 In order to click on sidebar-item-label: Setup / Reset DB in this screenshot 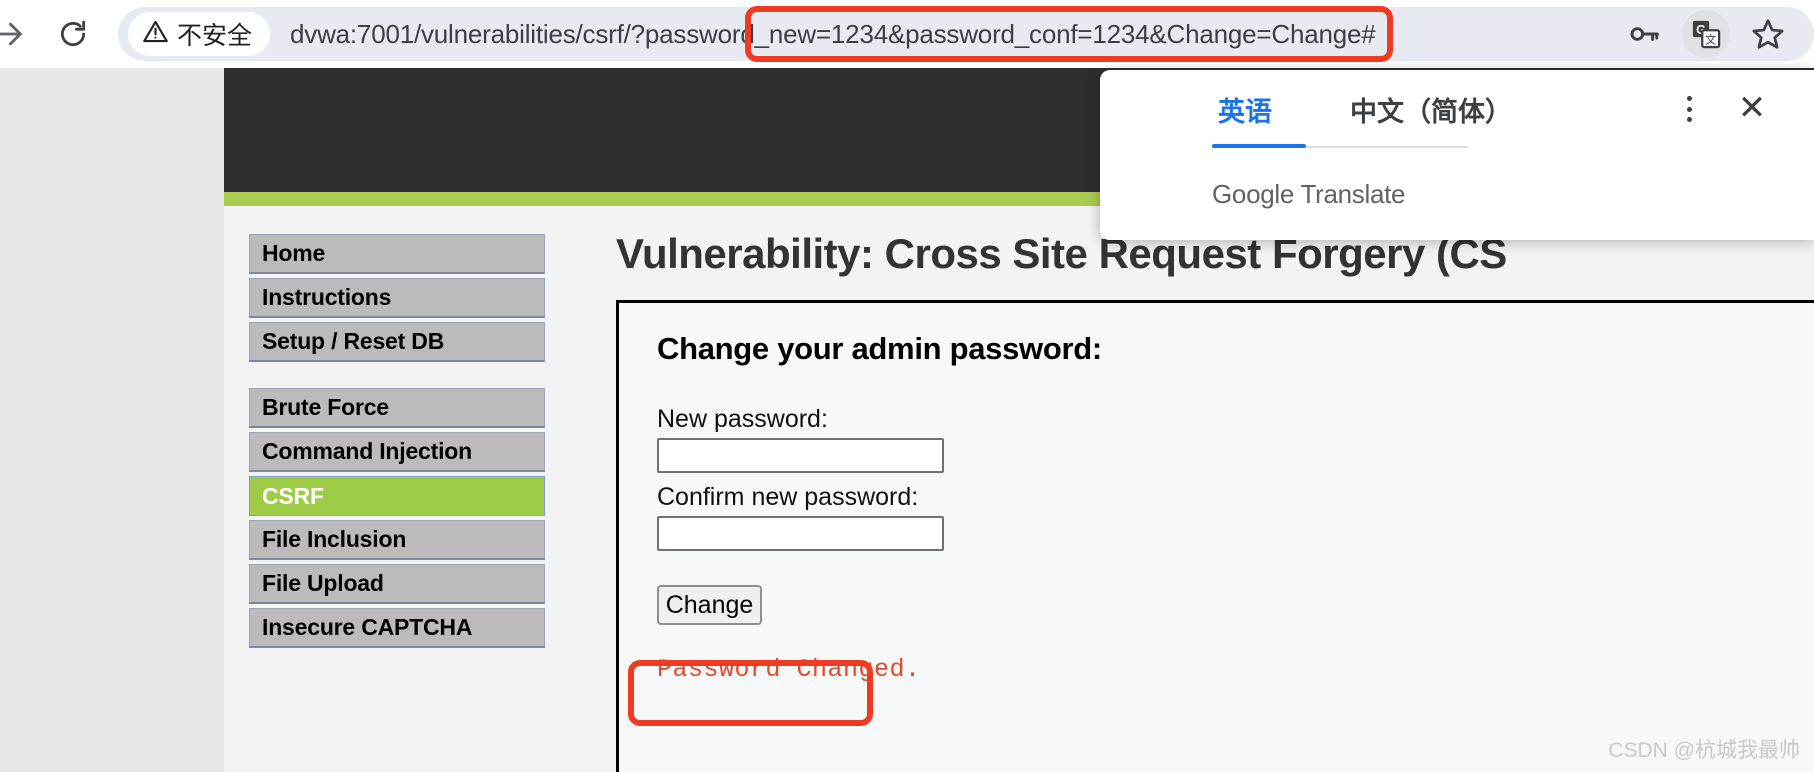, I will do `click(353, 341)`.